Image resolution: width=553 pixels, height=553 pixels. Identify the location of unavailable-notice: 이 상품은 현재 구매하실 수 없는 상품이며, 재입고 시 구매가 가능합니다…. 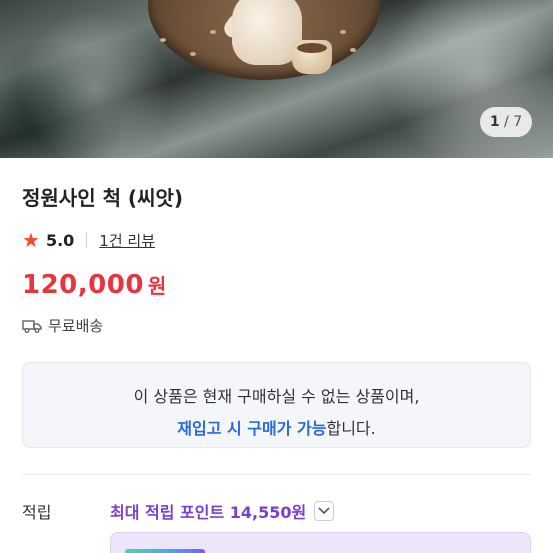
(276, 405).